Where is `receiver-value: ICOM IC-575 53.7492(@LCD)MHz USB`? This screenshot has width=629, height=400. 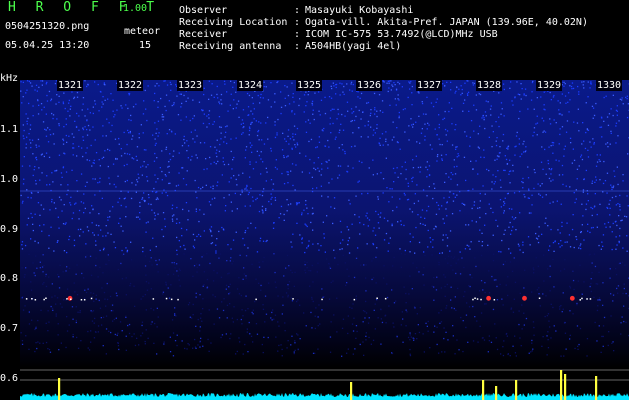 receiver-value: ICOM IC-575 53.7492(@LCD)MHz USB is located at coordinates (401, 34).